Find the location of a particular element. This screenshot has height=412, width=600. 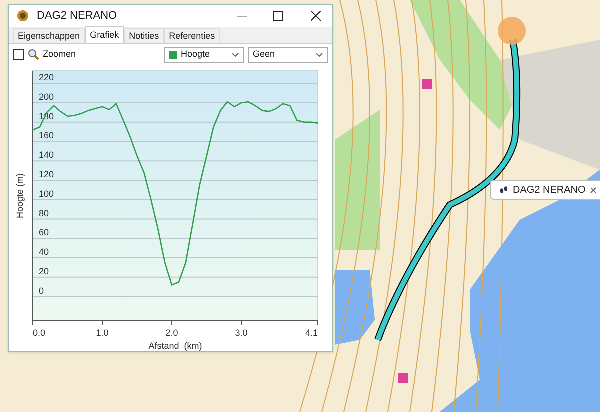

maximize-icon is located at coordinates (278, 16).